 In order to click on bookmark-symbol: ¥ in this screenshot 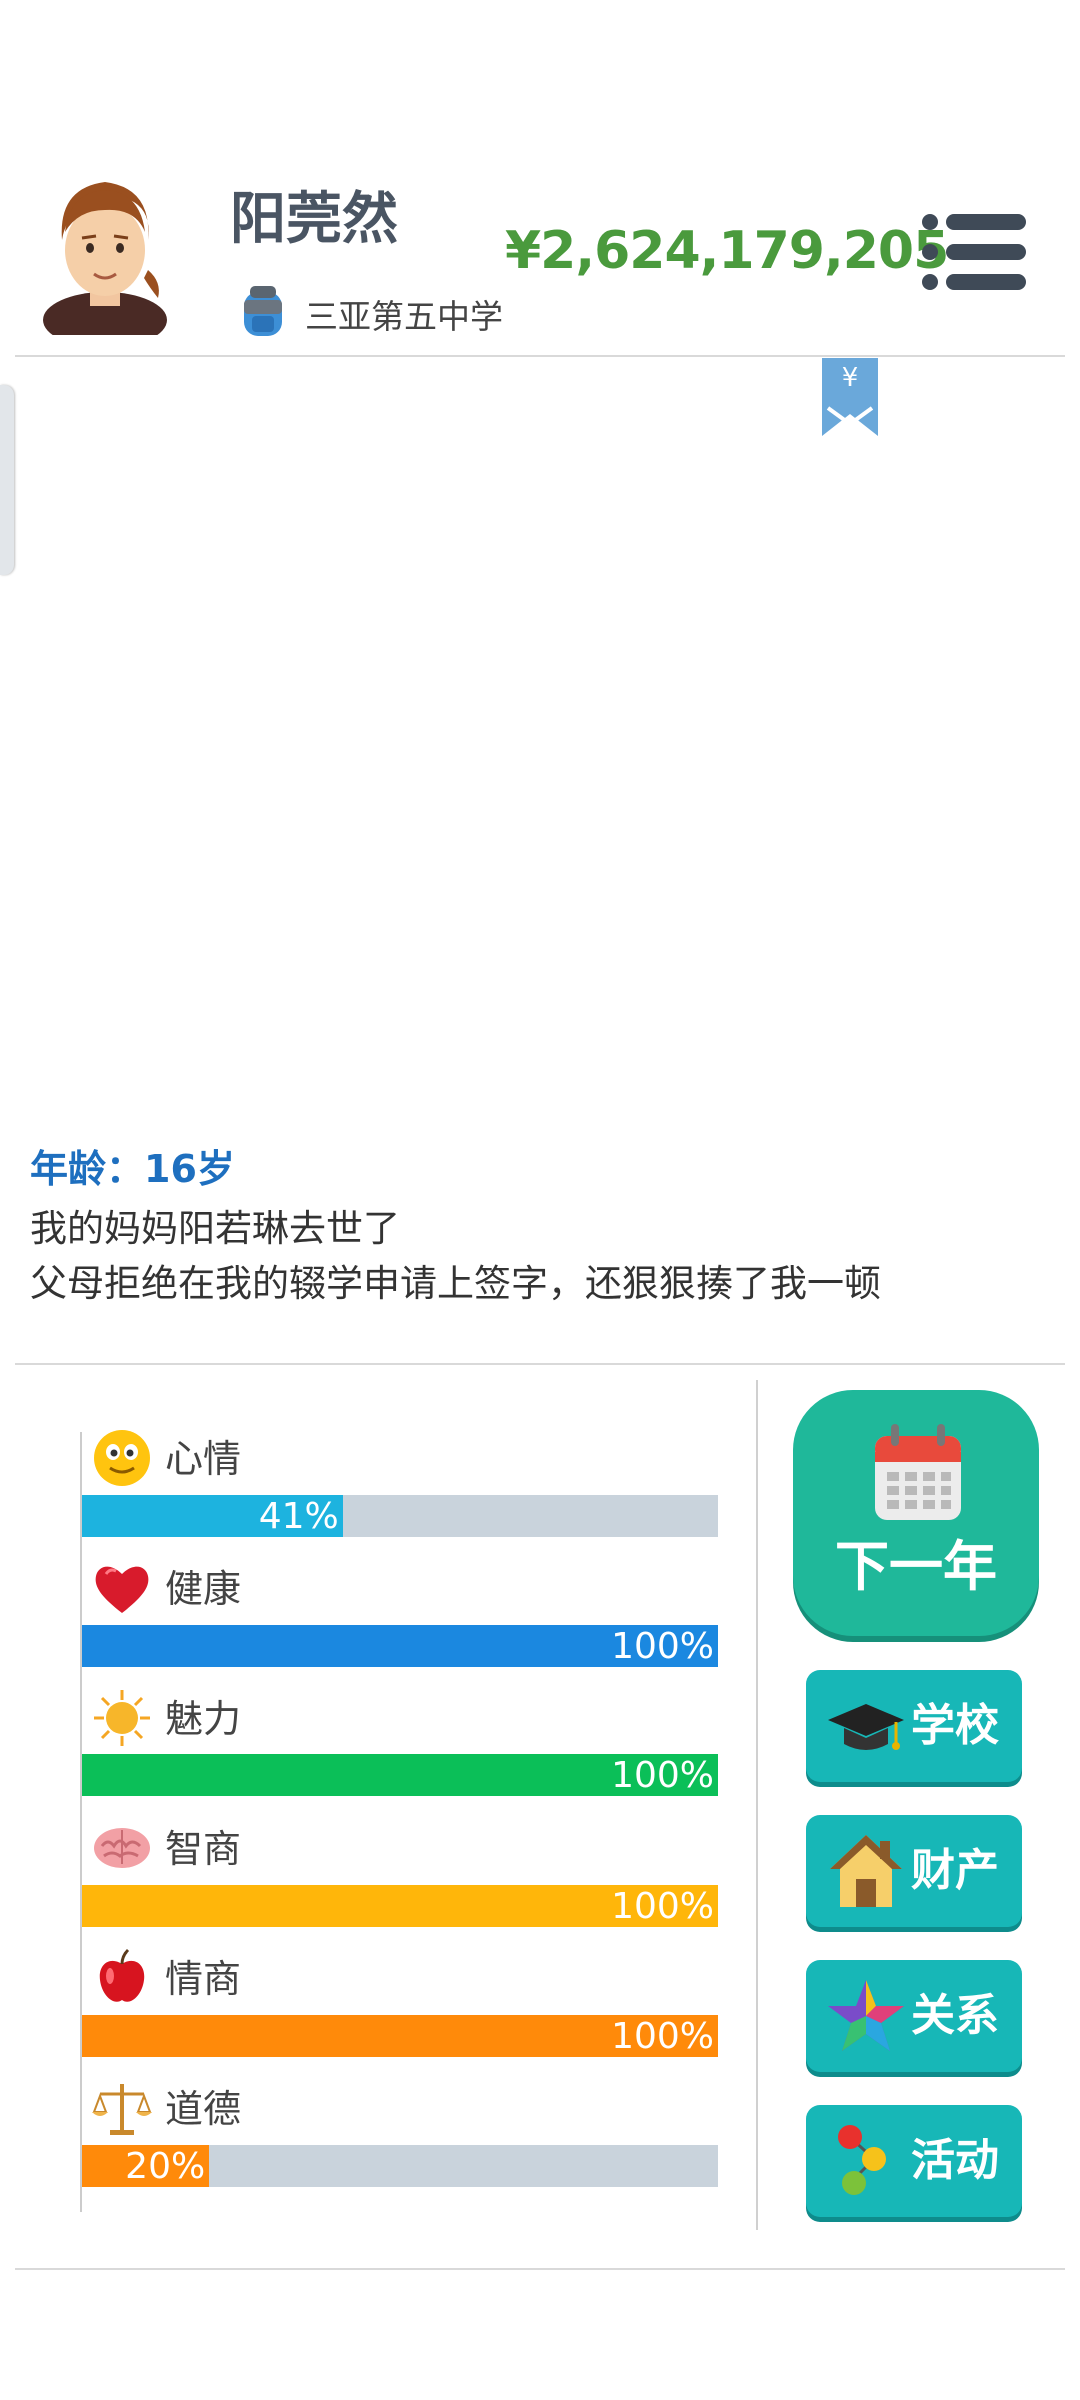, I will do `click(850, 378)`.